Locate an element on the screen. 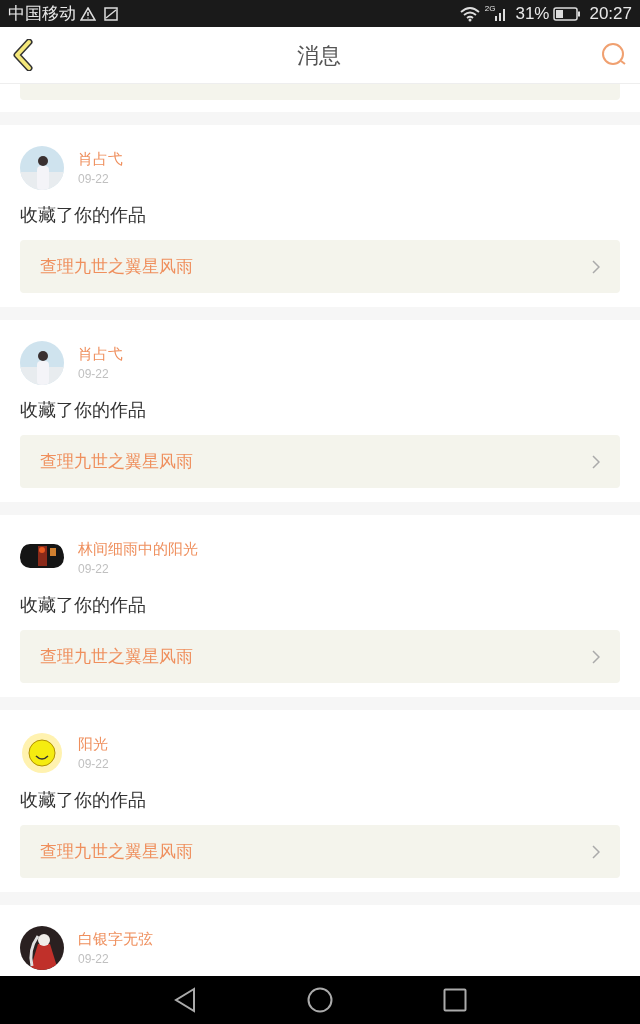 The height and width of the screenshot is (1024, 640). circle-icon is located at coordinates (320, 1000).